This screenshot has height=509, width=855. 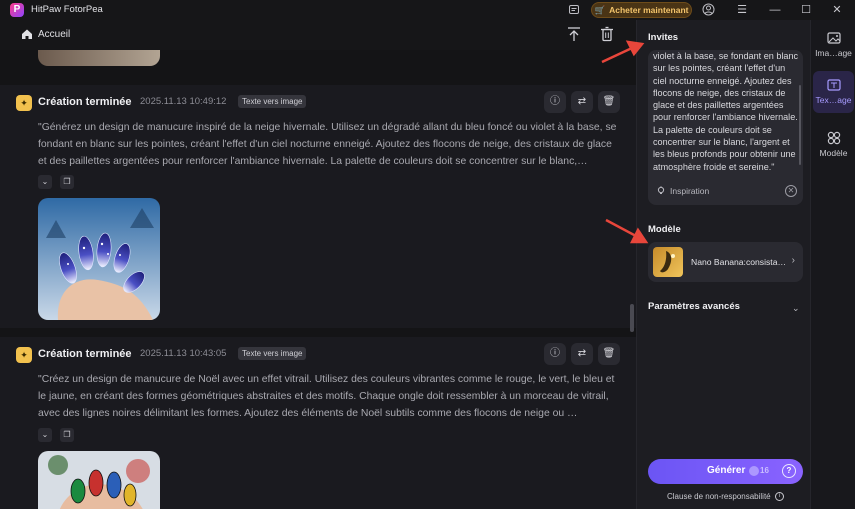 I want to click on close-icon: ✕, so click(x=837, y=10).